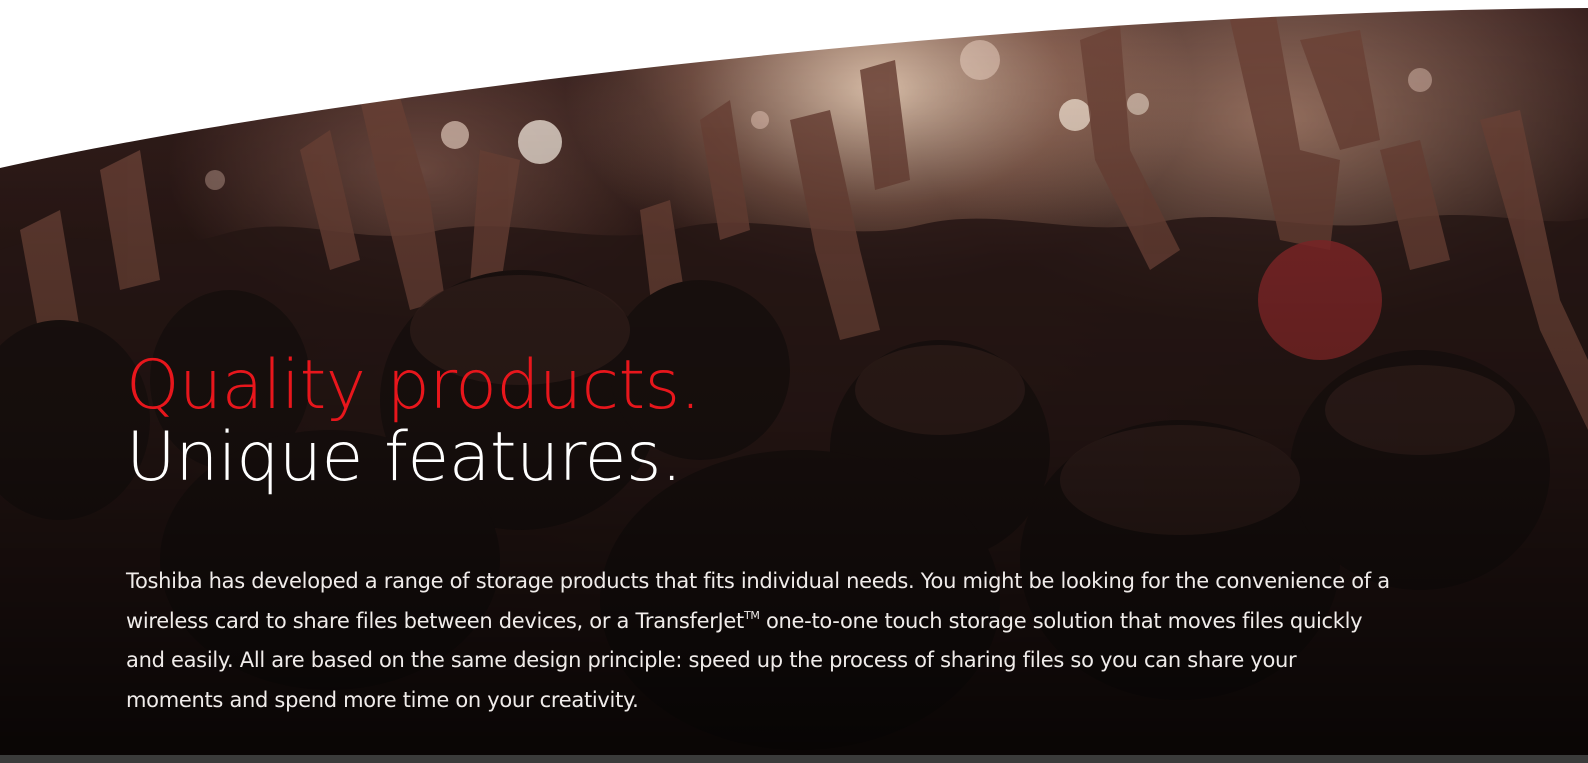 This screenshot has width=1588, height=763. What do you see at coordinates (751, 615) in the screenshot?
I see `trademark-mark: TM` at bounding box center [751, 615].